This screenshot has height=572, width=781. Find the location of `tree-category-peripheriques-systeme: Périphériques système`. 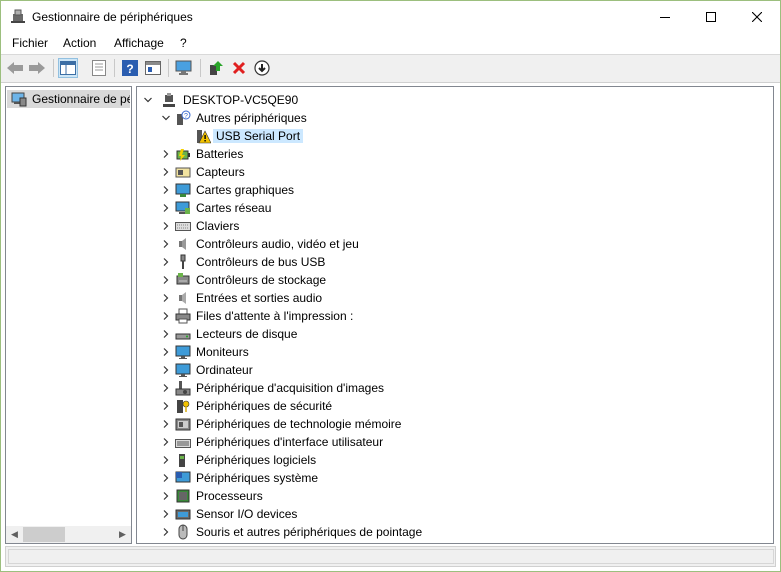

tree-category-peripheriques-systeme: Périphériques système is located at coordinates (371, 478).